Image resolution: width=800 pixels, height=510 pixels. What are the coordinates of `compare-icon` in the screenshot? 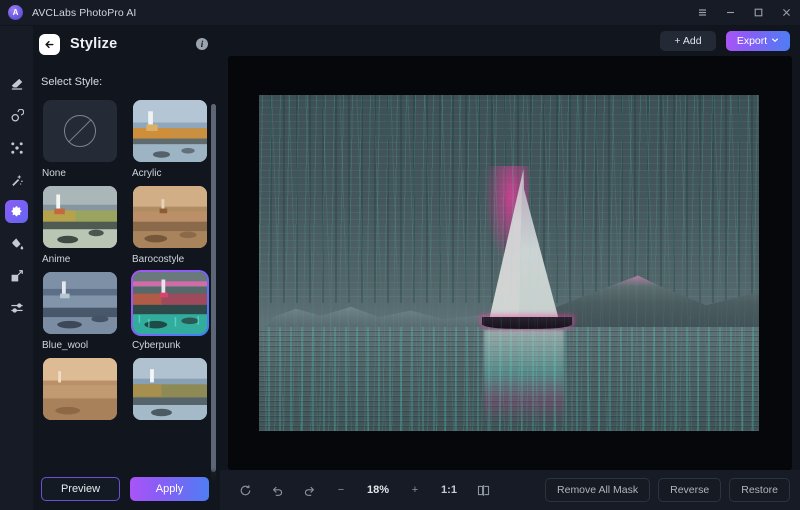 It's located at (483, 490).